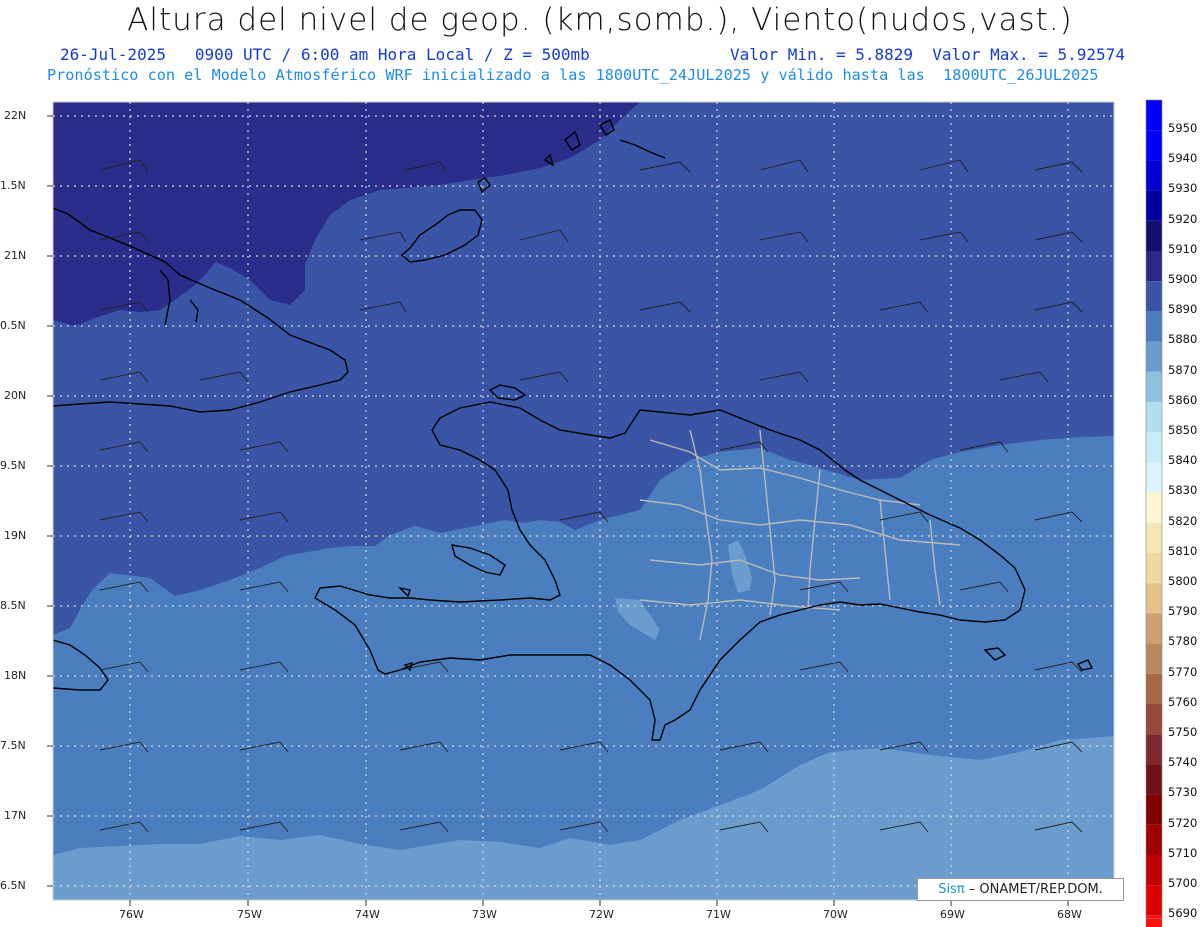 This screenshot has width=1200, height=927. I want to click on lat-label: 17N, so click(15, 815).